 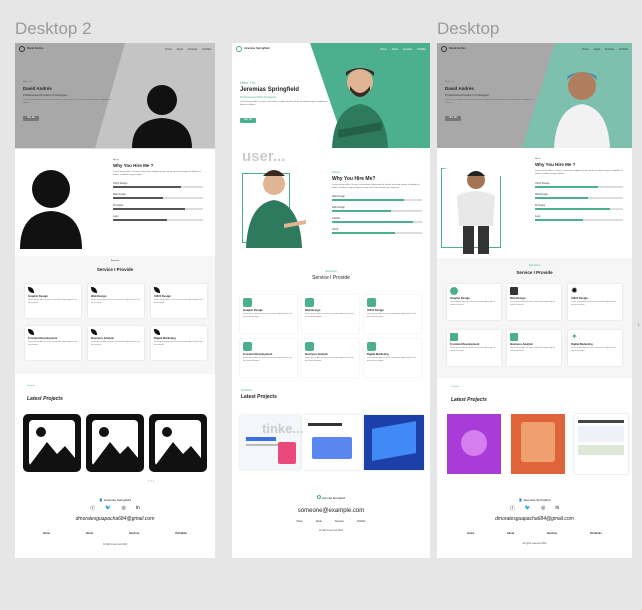 I want to click on service-title: Digital Marketing, so click(x=582, y=344).